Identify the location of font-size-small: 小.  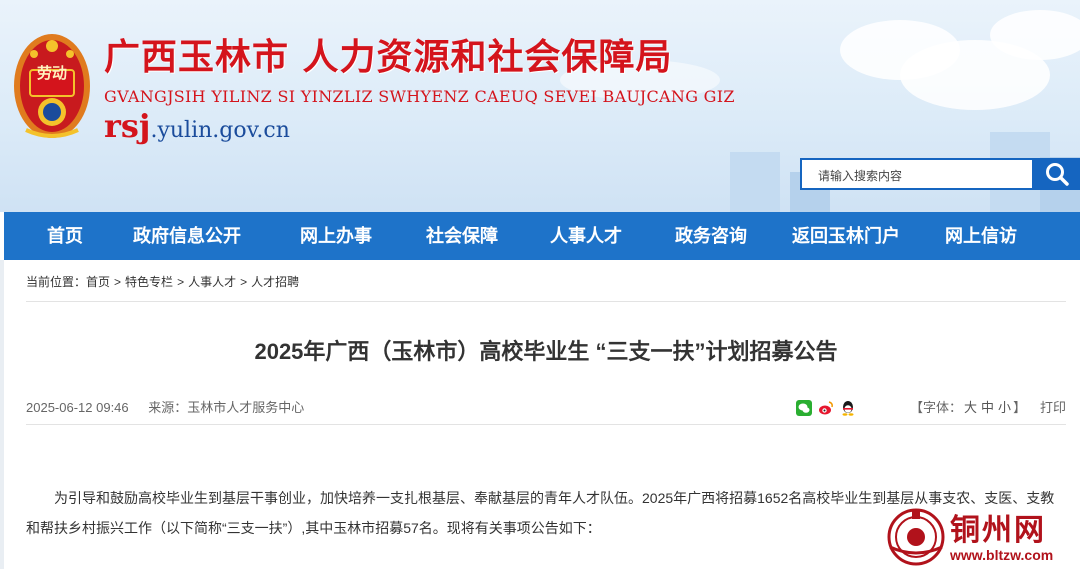
(1004, 407).